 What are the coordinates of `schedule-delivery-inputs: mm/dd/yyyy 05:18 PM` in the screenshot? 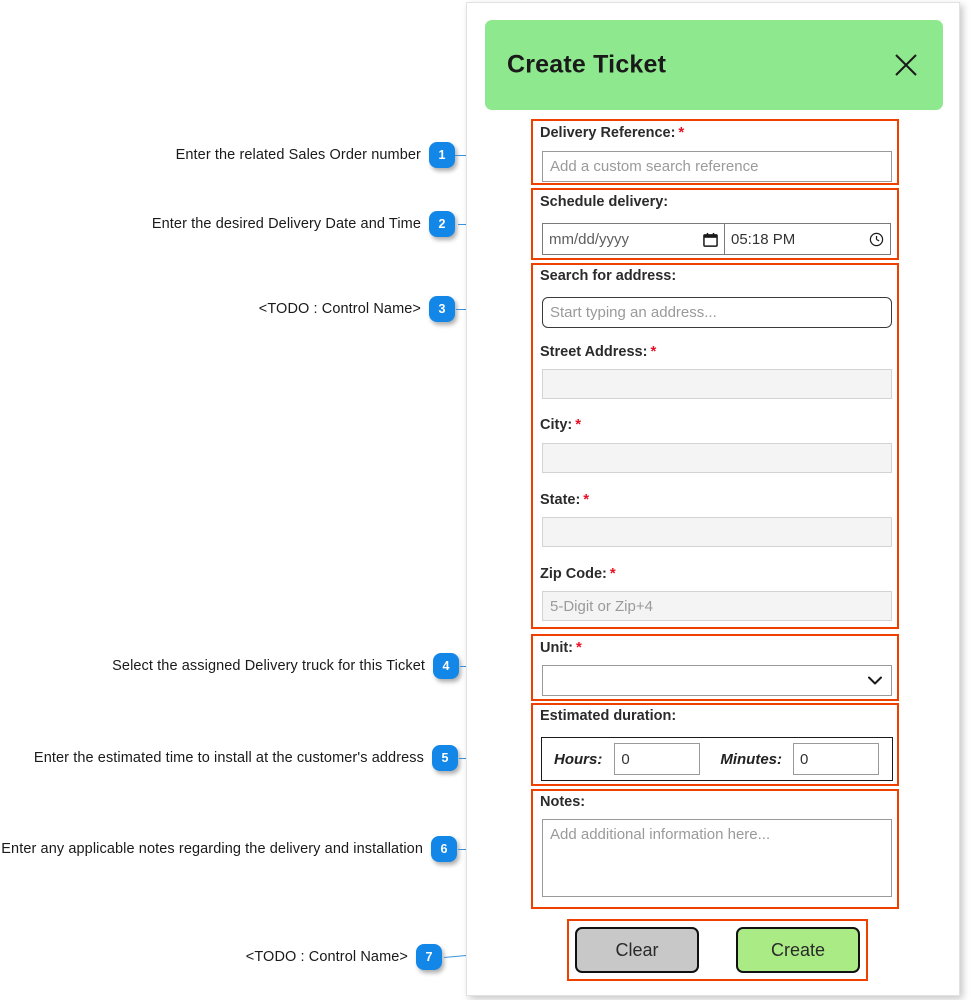 It's located at (716, 239).